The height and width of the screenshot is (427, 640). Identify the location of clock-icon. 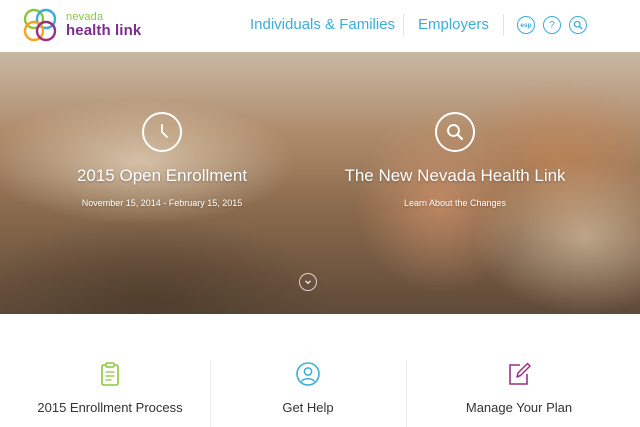
(162, 132).